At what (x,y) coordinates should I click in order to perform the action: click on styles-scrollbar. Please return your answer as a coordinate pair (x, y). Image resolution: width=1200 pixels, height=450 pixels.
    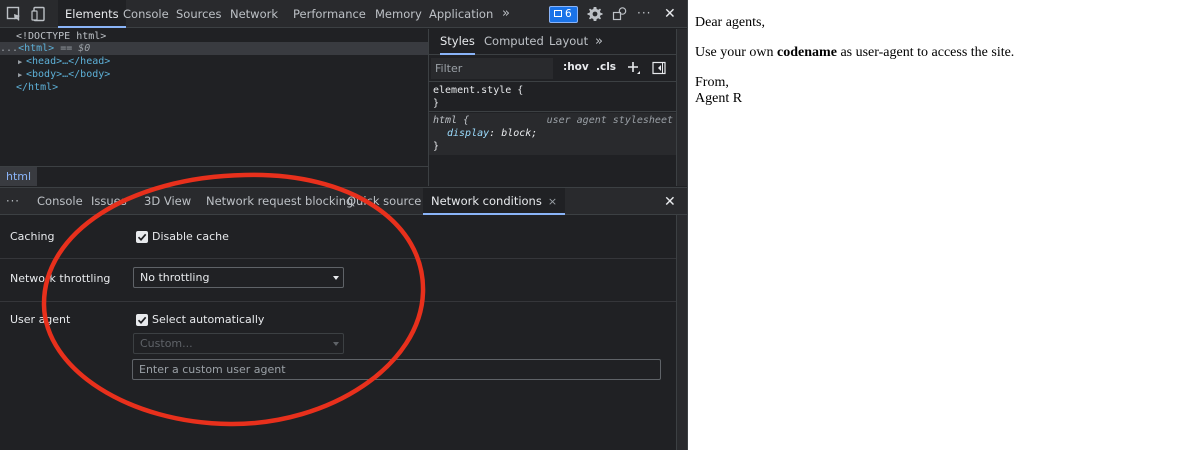
    Looking at the image, I should click on (681, 107).